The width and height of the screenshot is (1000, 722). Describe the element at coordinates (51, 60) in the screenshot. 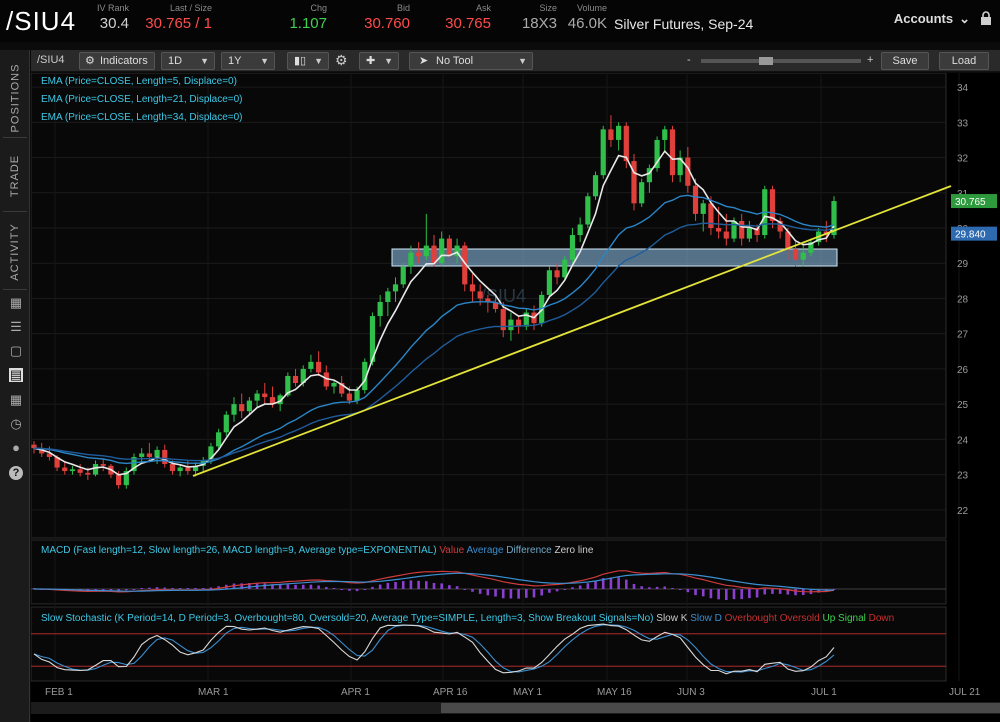

I see `toolbar-symbol: /SIU4` at that location.